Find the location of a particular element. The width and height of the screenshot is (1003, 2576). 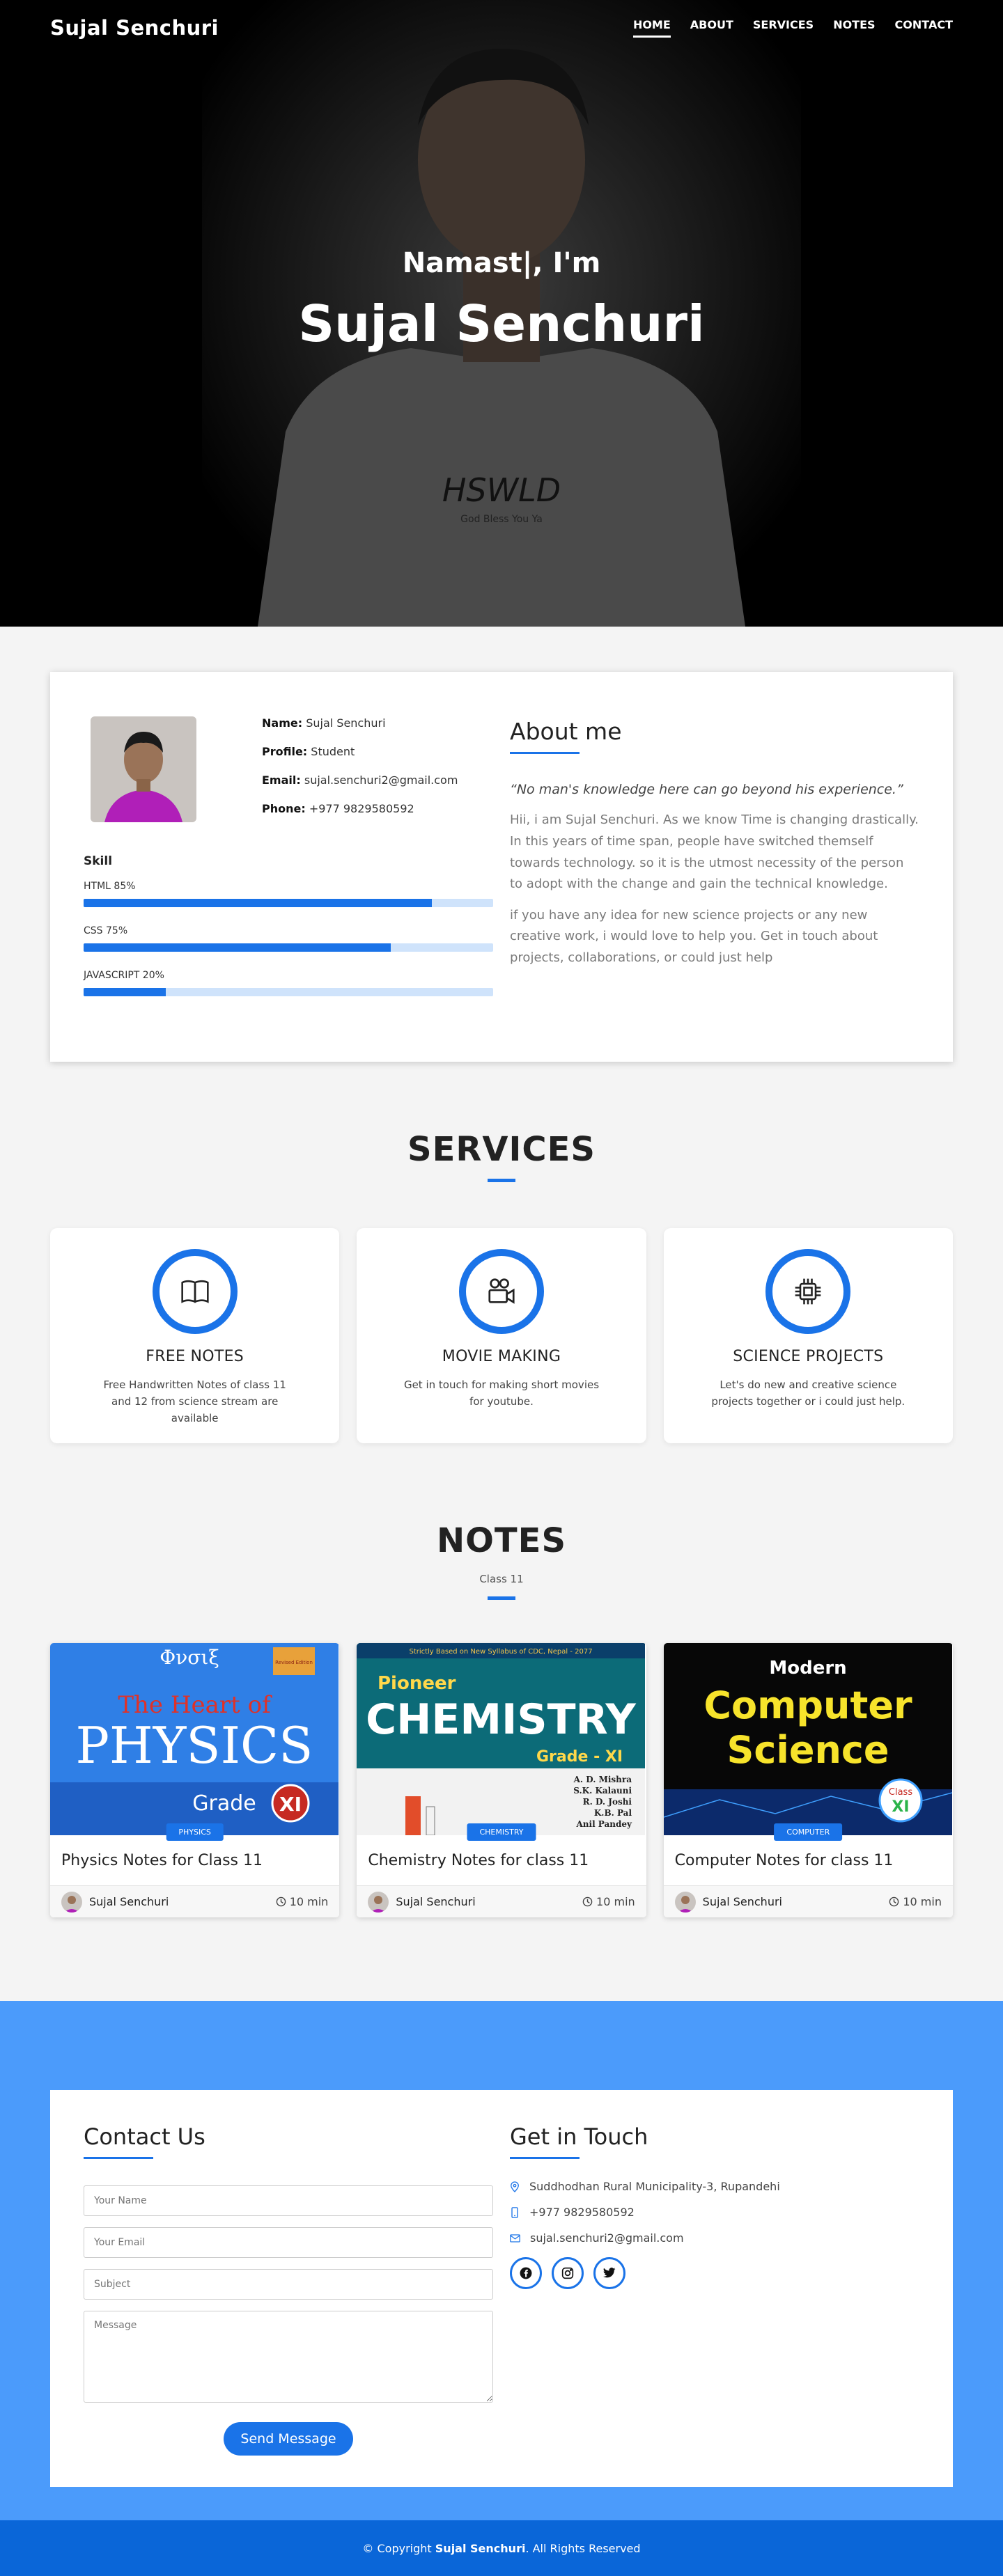

note-title: Physics Notes for Class 11 is located at coordinates (200, 1860).